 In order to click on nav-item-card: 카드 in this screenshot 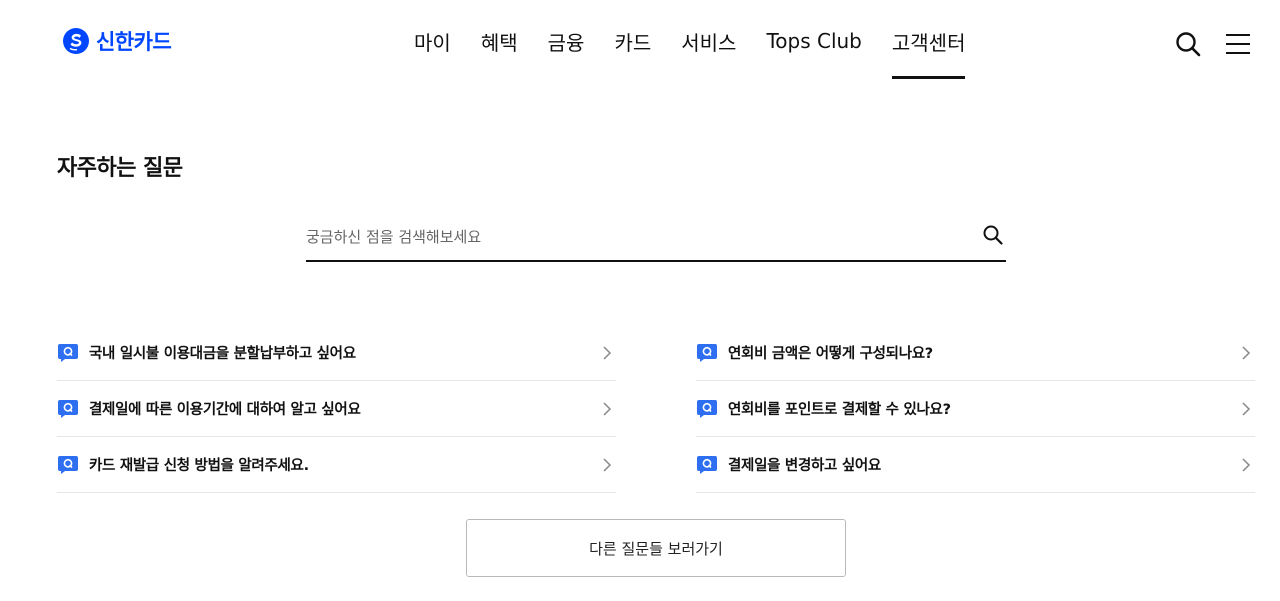, I will do `click(632, 41)`.